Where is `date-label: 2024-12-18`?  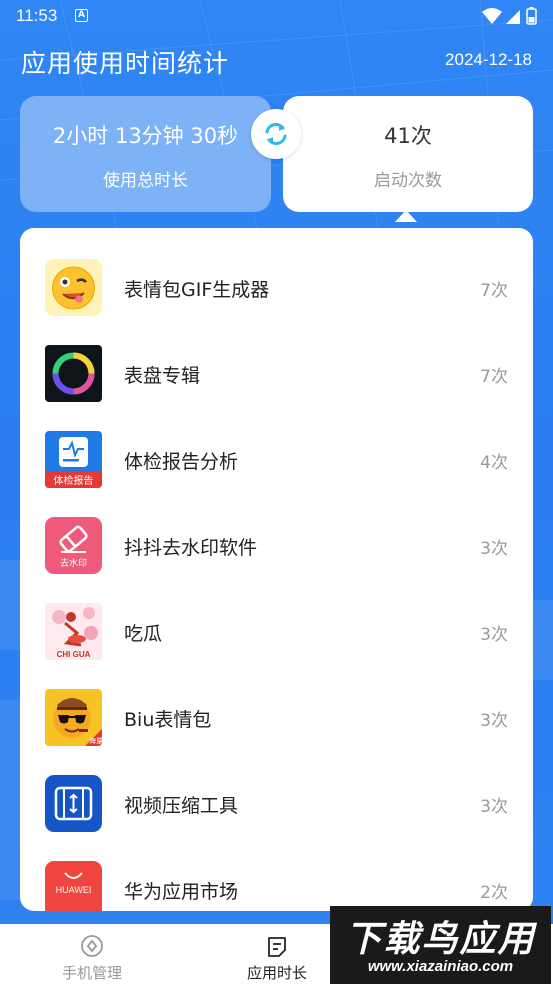 date-label: 2024-12-18 is located at coordinates (488, 60).